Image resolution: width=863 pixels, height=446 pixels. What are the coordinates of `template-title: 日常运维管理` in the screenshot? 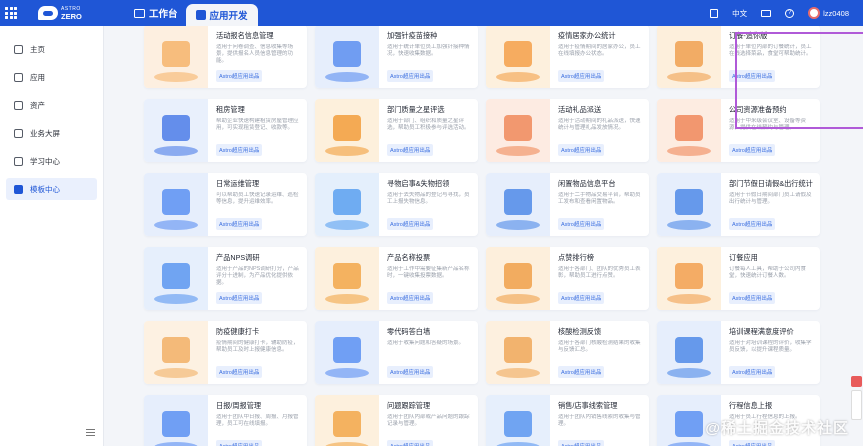 It's located at (238, 183).